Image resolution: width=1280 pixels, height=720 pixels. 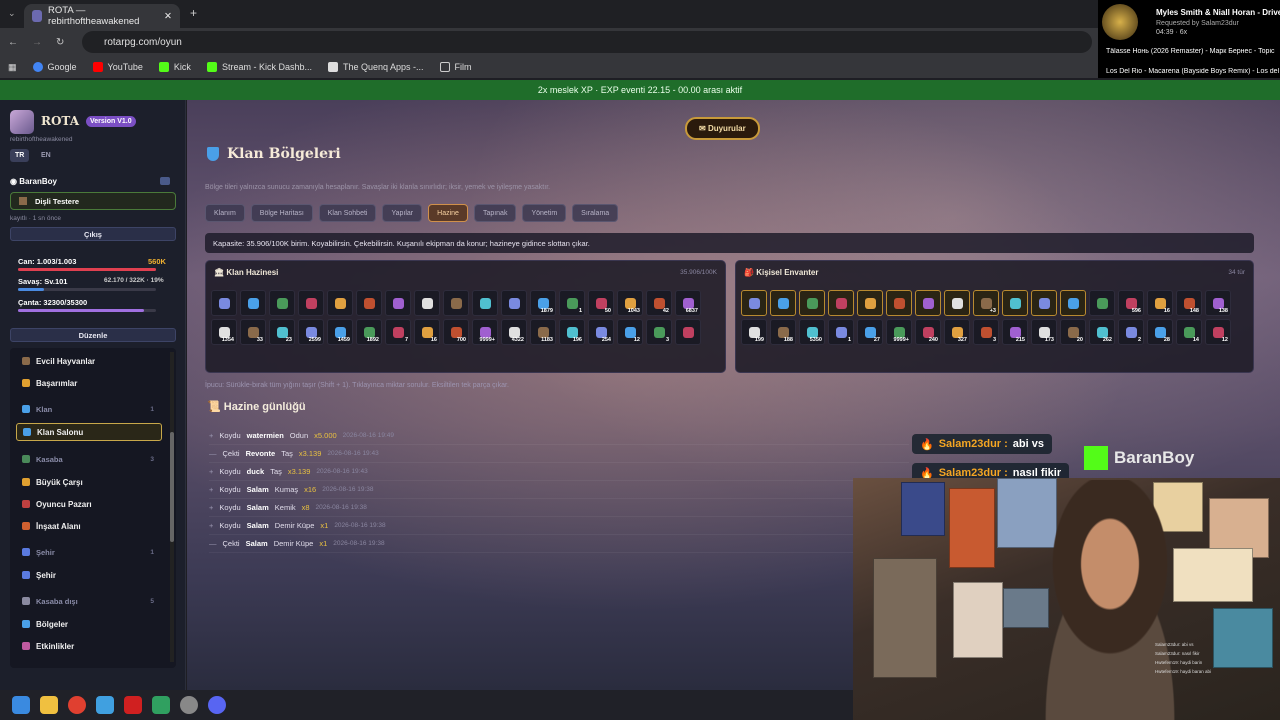 What do you see at coordinates (217, 705) in the screenshot?
I see `discord-icon` at bounding box center [217, 705].